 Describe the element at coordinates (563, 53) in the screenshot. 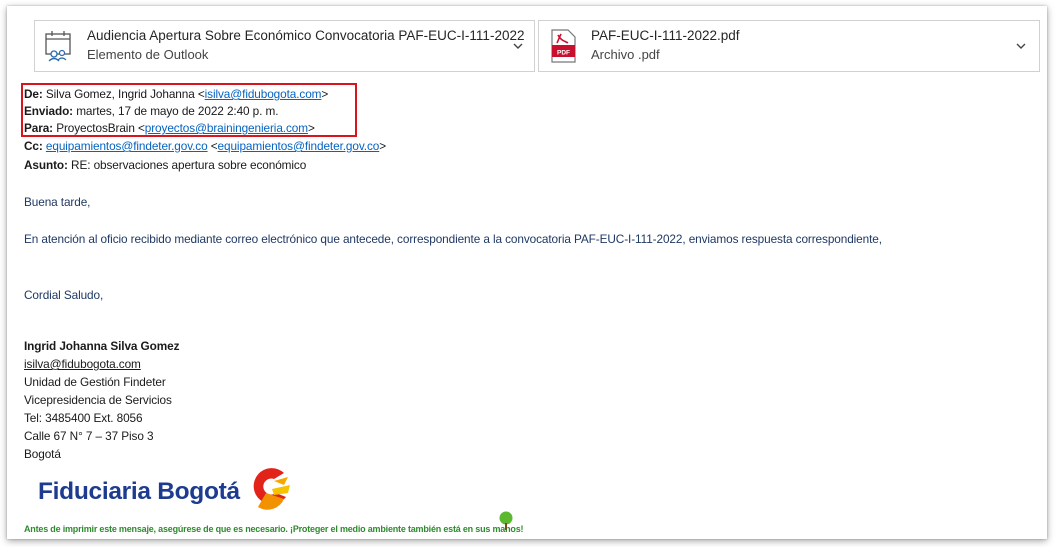

I see `pdf-label: PDF` at that location.